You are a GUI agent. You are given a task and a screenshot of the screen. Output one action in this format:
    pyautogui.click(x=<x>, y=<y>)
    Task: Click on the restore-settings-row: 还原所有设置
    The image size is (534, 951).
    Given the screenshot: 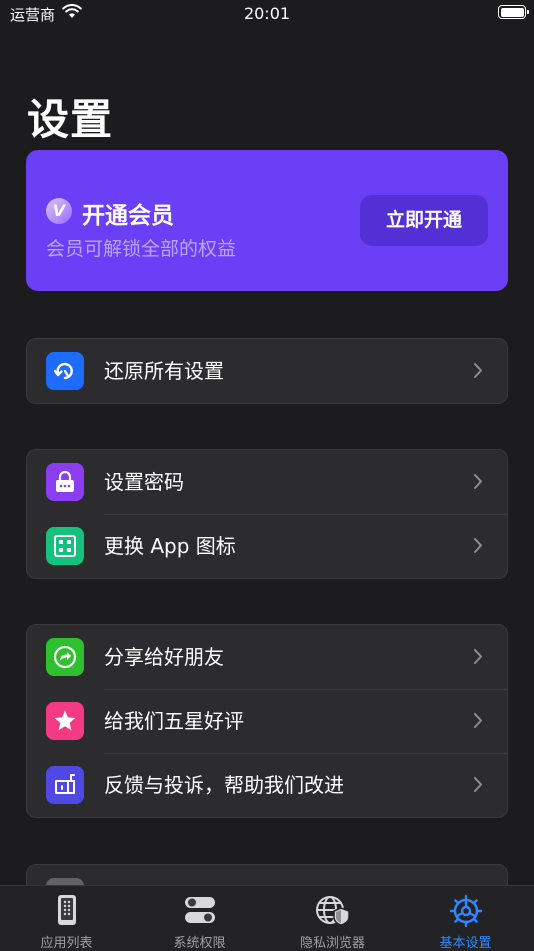 What is the action you would take?
    pyautogui.click(x=267, y=371)
    